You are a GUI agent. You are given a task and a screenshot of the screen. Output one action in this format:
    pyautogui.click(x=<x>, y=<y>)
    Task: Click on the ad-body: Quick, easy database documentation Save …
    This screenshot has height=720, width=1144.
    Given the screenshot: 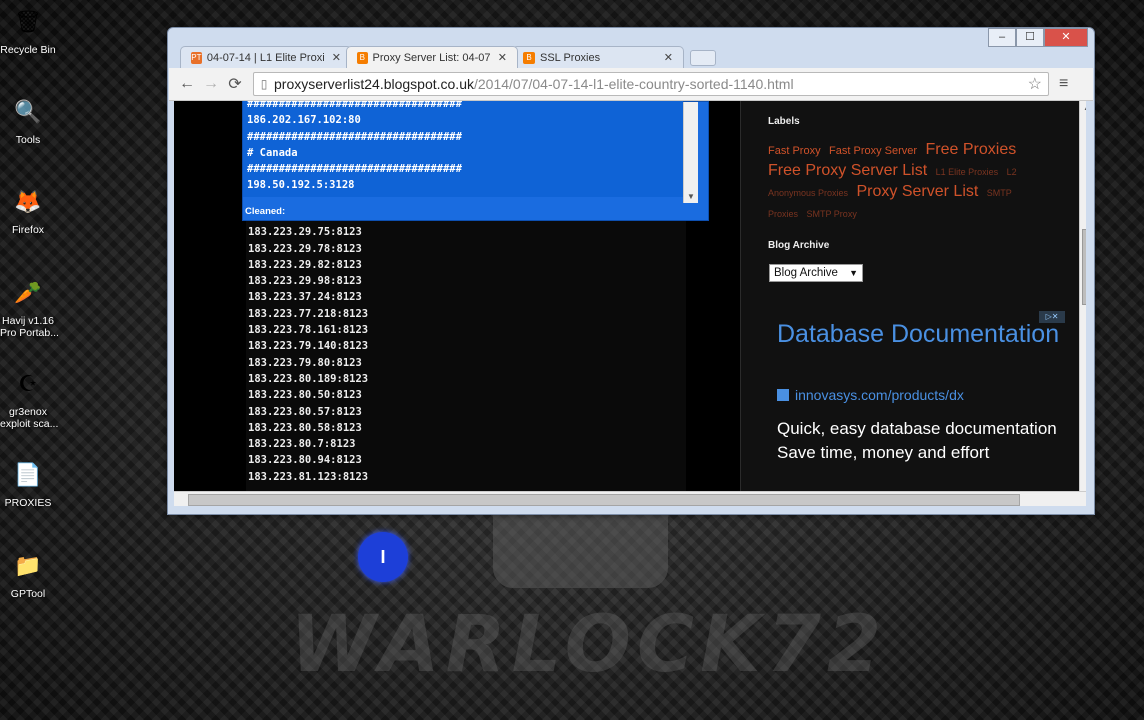 What is the action you would take?
    pyautogui.click(x=917, y=440)
    